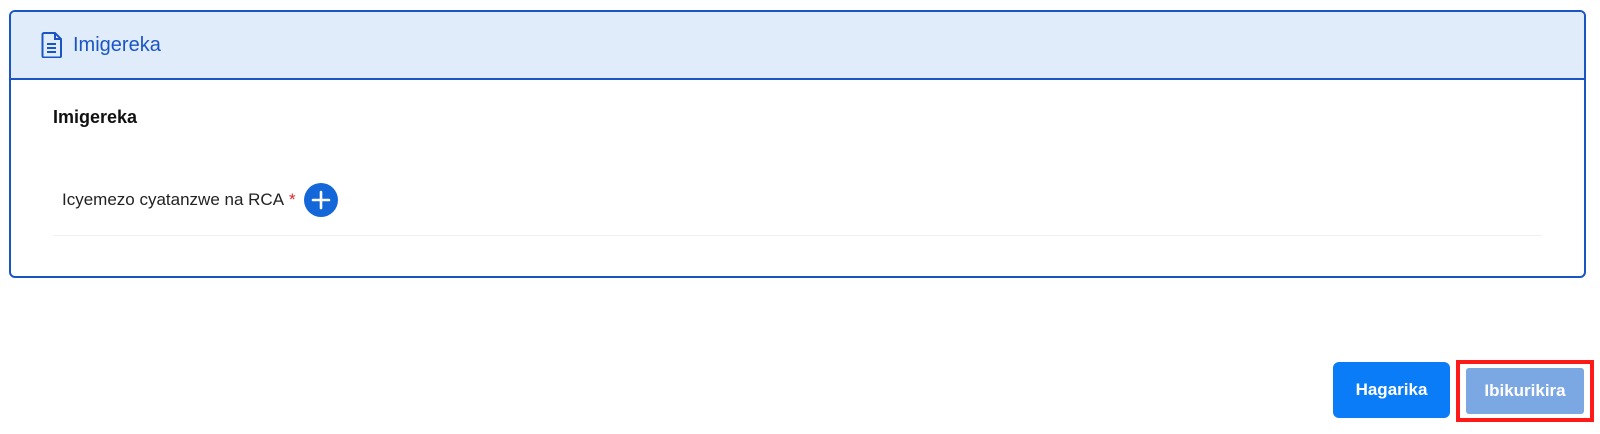 This screenshot has width=1600, height=434. What do you see at coordinates (95, 117) in the screenshot?
I see `section-title: Imigereka` at bounding box center [95, 117].